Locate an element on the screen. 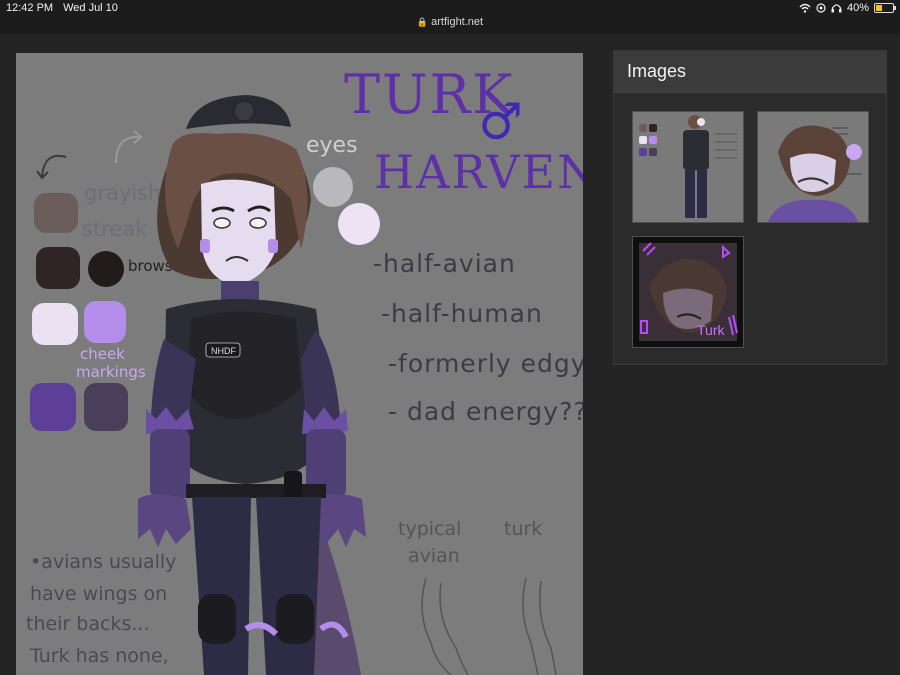 Image resolution: width=900 pixels, height=675 pixels. image-thumbnail-reference is located at coordinates (688, 167).